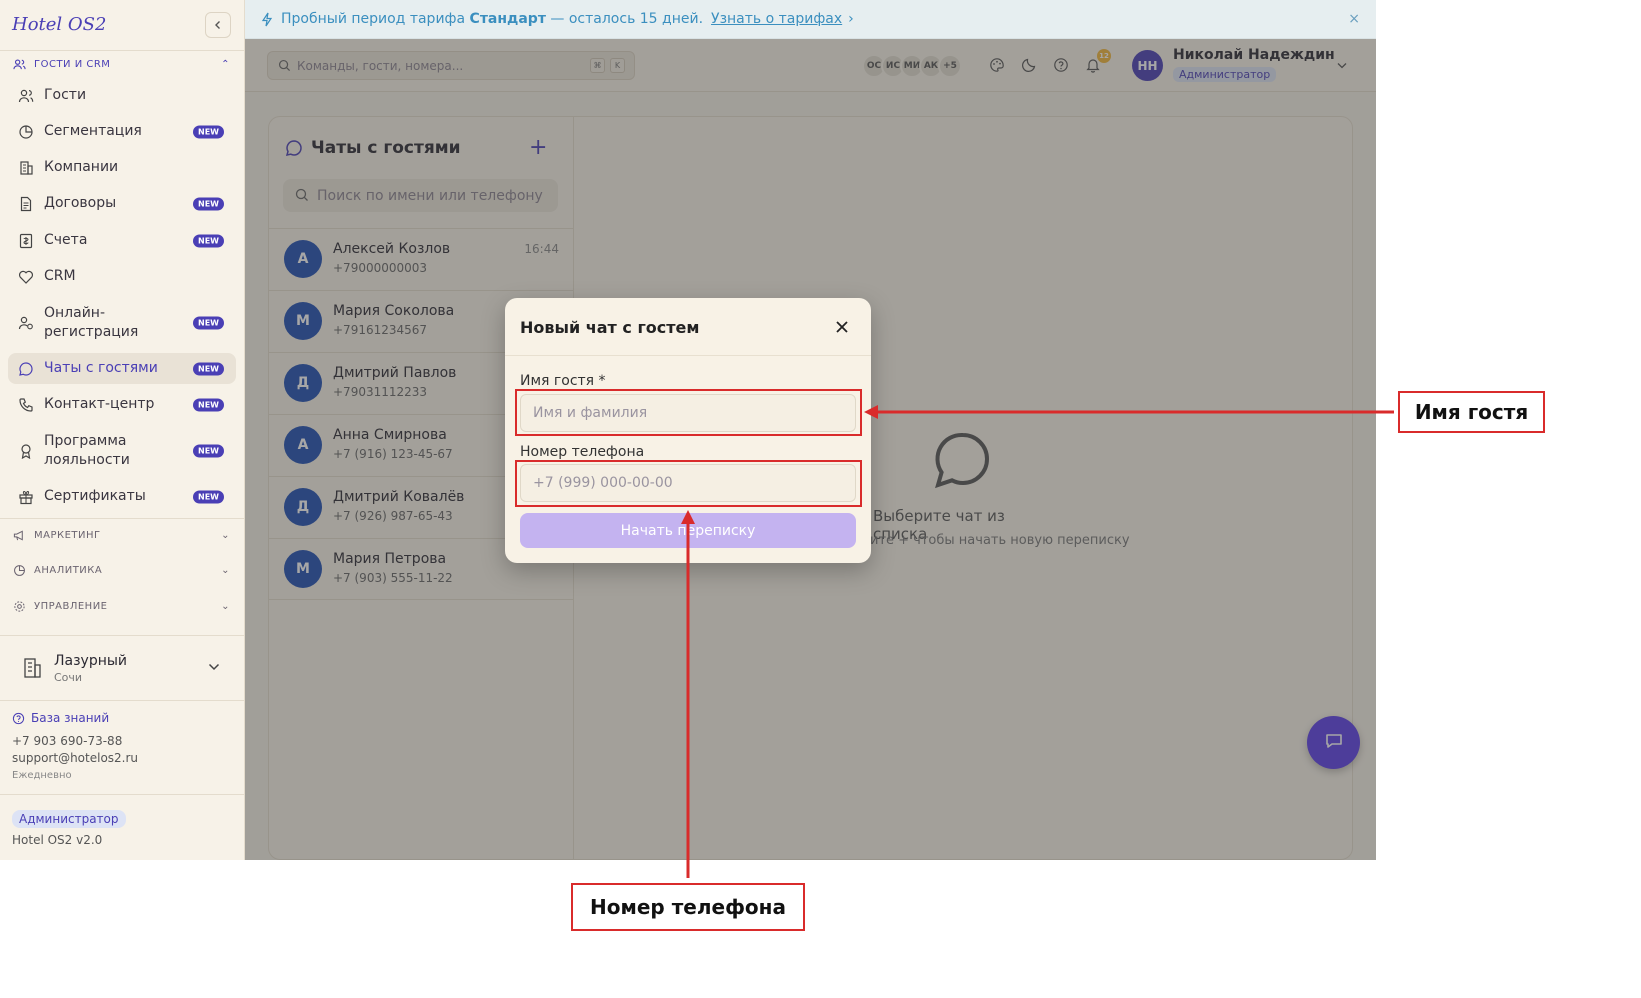 The height and width of the screenshot is (998, 1641). Describe the element at coordinates (688, 907) in the screenshot. I see `phone-callout-label: Номер телефона` at that location.